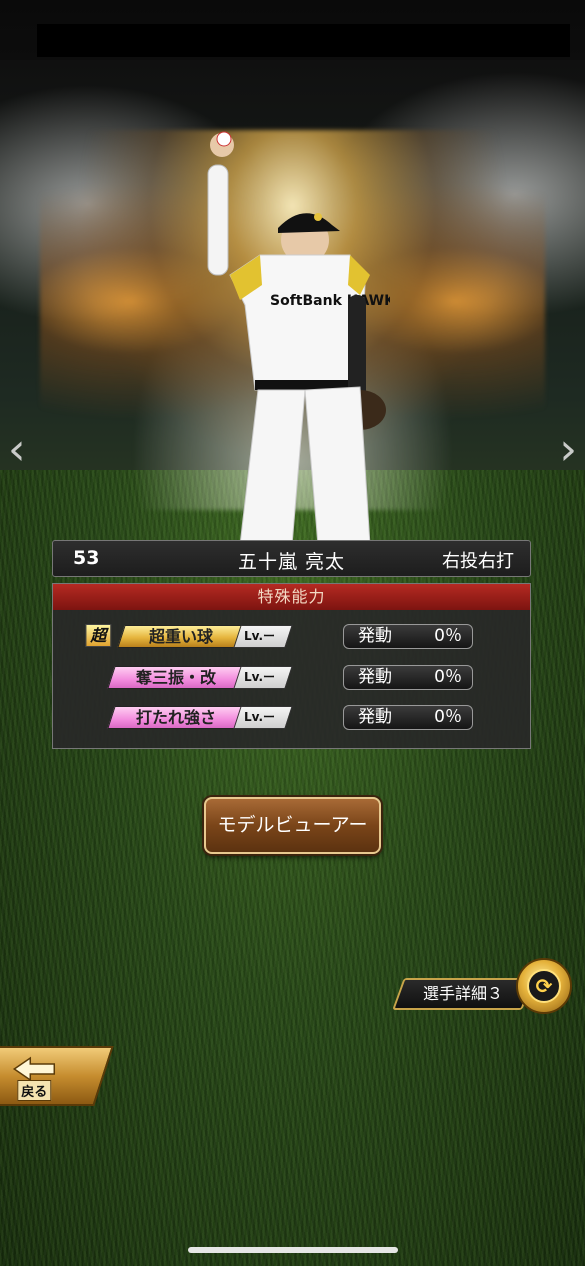 The height and width of the screenshot is (1266, 585). I want to click on super-icon: 超, so click(98, 635).